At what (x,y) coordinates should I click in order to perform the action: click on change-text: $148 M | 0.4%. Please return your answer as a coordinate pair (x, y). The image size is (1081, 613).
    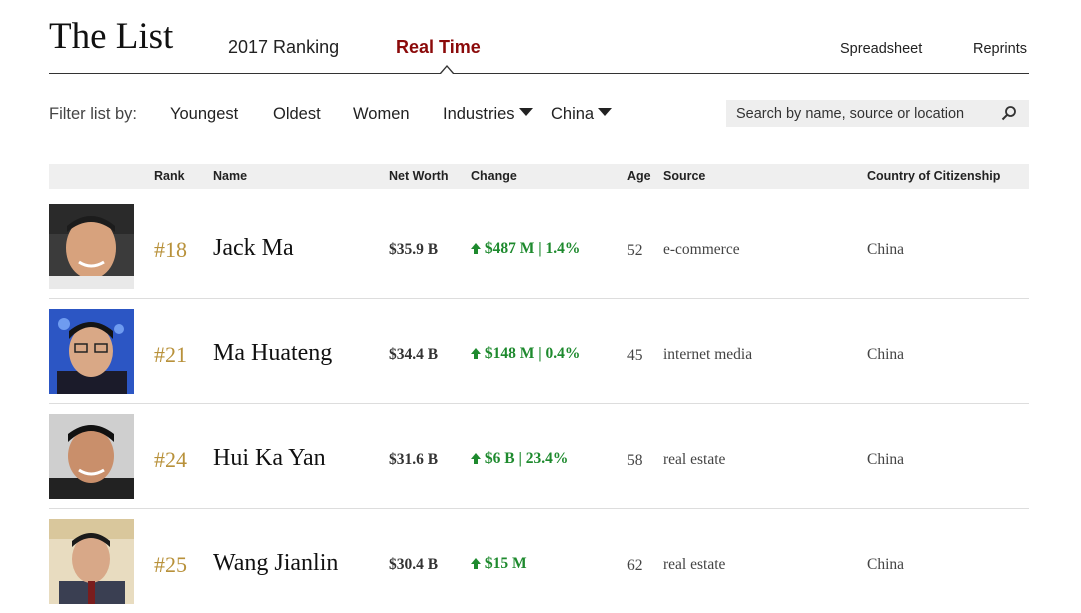
    Looking at the image, I should click on (532, 353).